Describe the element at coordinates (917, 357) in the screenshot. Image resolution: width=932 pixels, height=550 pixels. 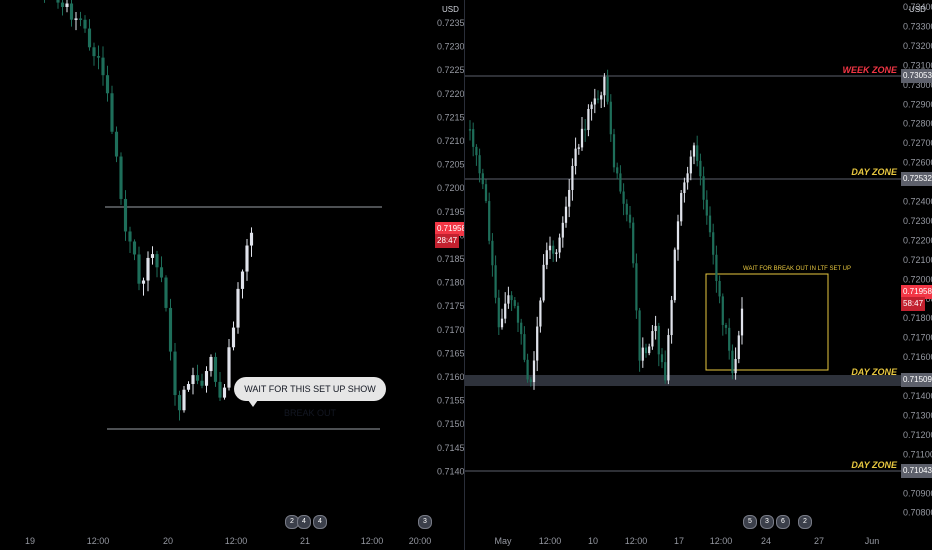
I see `price-tick-label: 0.71600` at that location.